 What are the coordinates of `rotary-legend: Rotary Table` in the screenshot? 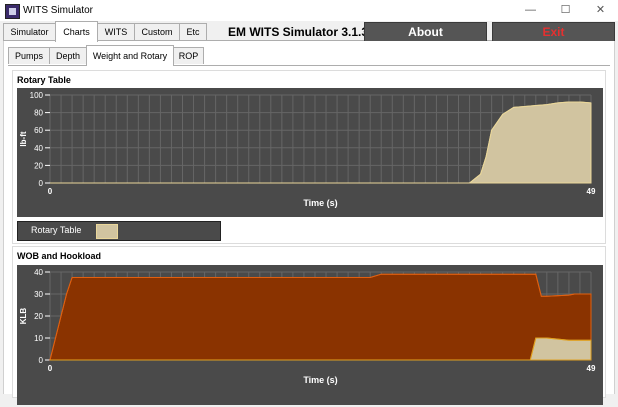 It's located at (119, 231).